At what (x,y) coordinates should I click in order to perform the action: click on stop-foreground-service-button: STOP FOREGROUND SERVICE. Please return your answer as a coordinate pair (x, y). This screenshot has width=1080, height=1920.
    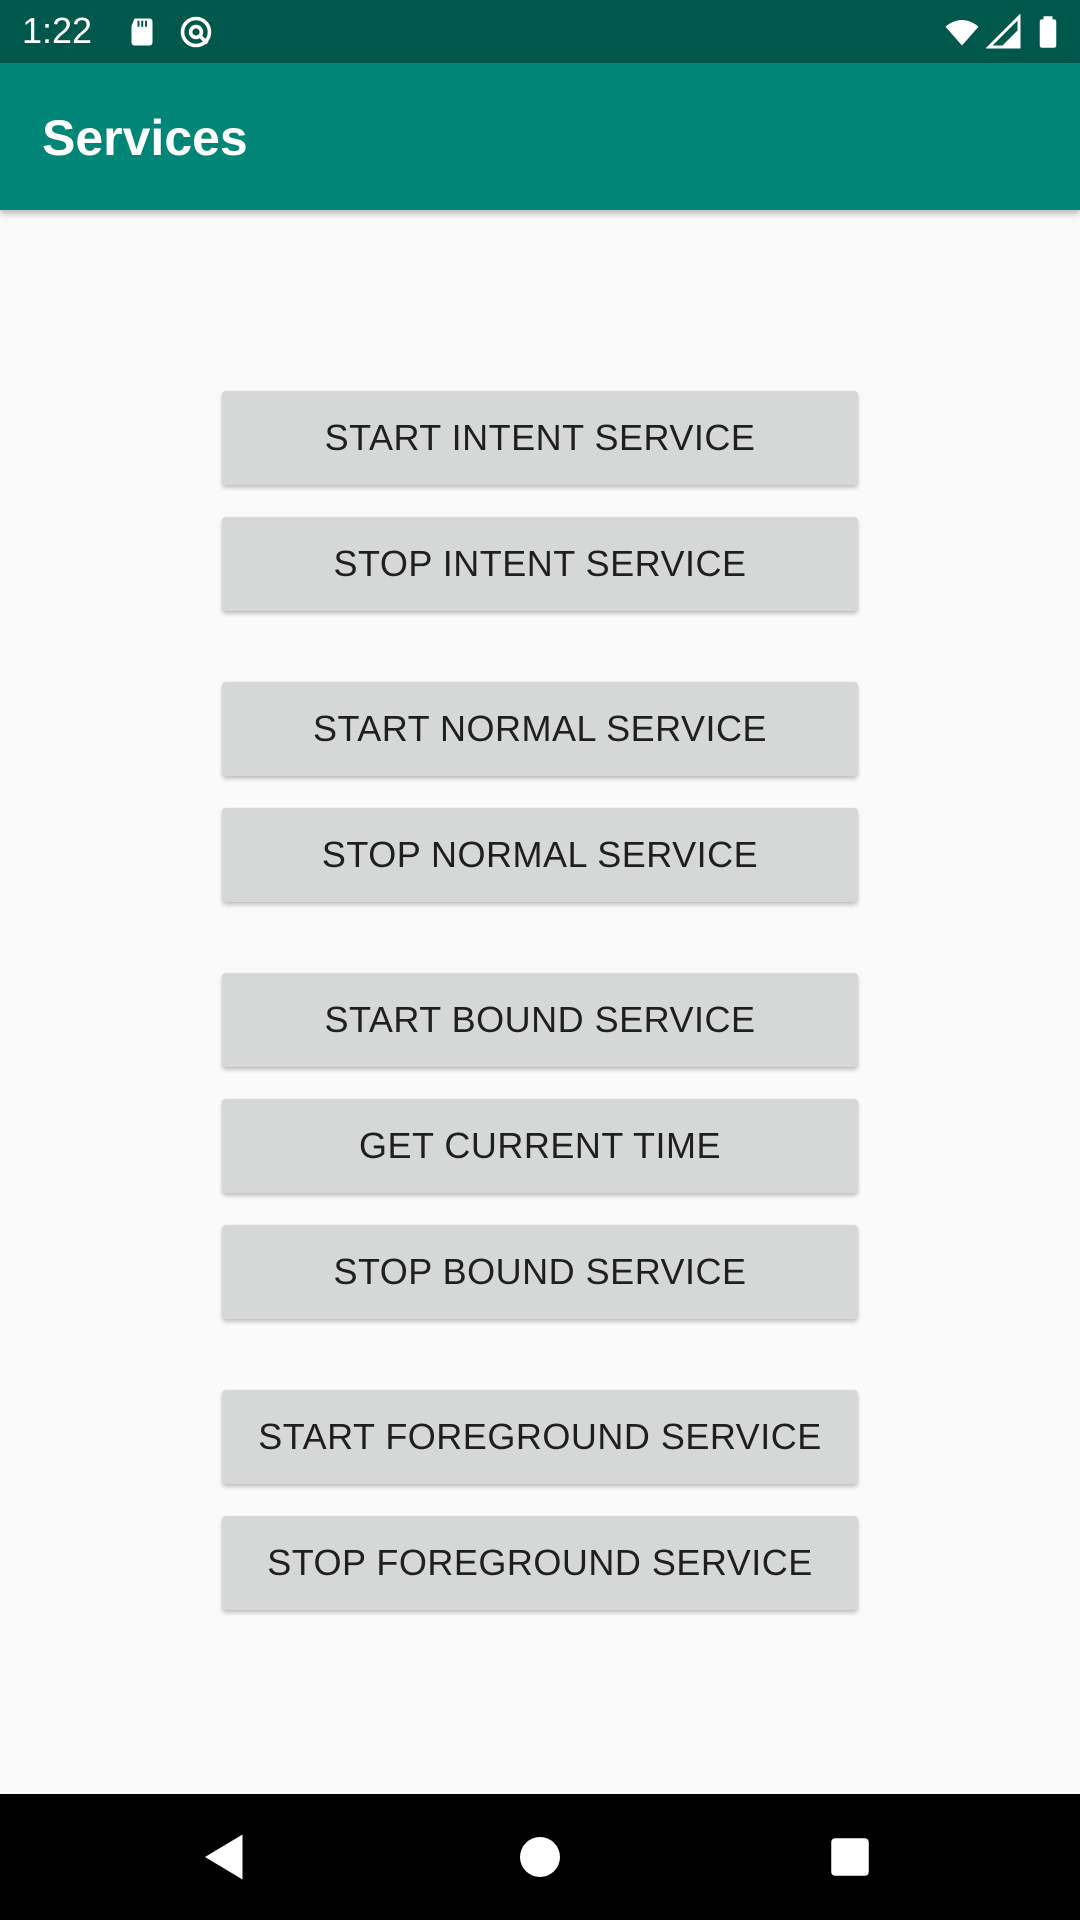
    Looking at the image, I should click on (540, 1563).